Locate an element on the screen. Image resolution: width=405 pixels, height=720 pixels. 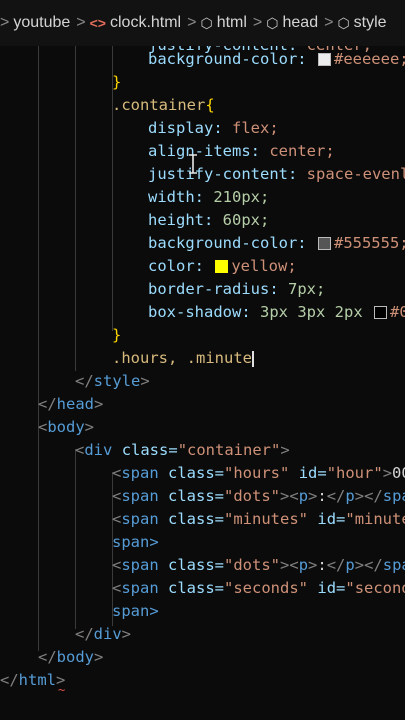
breadcrumb-item-html: ⬡ html is located at coordinates (223, 23).